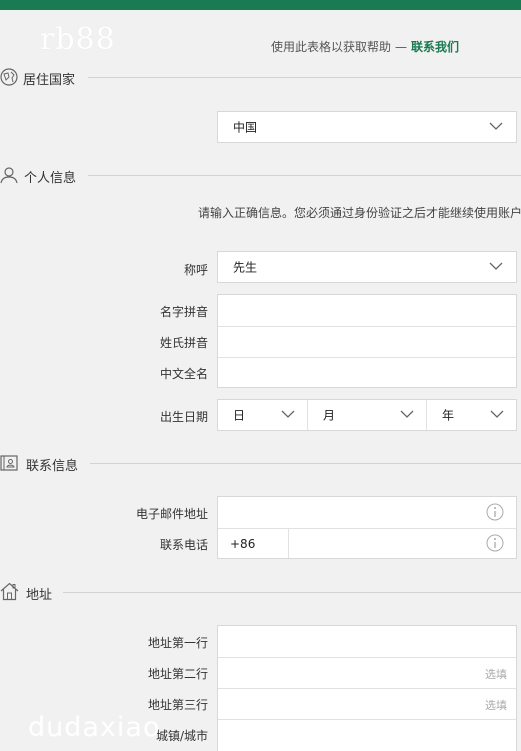 The height and width of the screenshot is (751, 521). Describe the element at coordinates (262, 415) in the screenshot. I see `dob-day-select: 日` at that location.